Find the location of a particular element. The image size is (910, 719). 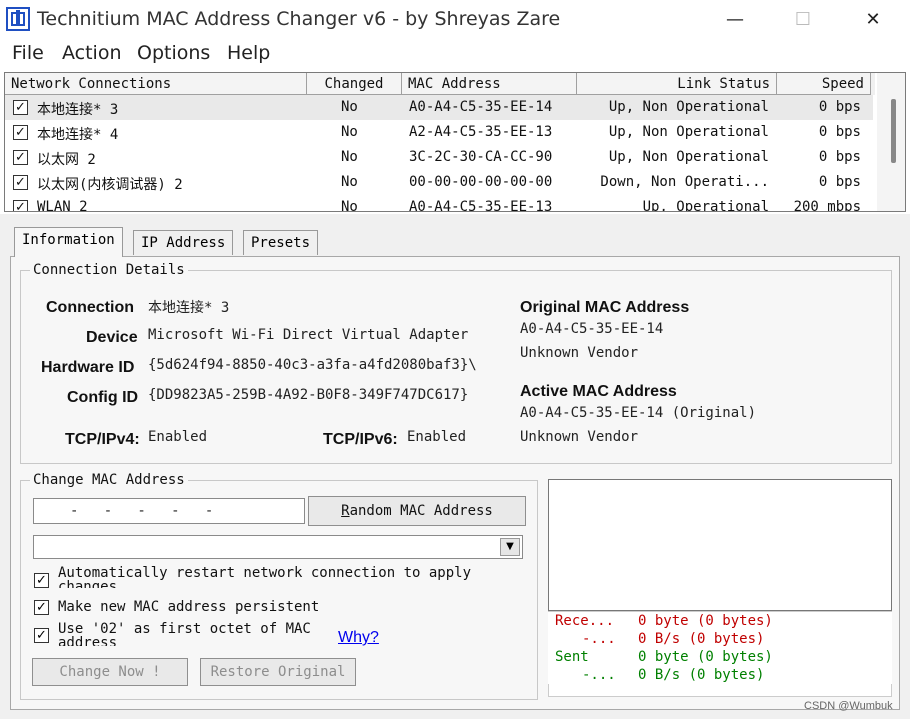

device-label: Device is located at coordinates (112, 337).